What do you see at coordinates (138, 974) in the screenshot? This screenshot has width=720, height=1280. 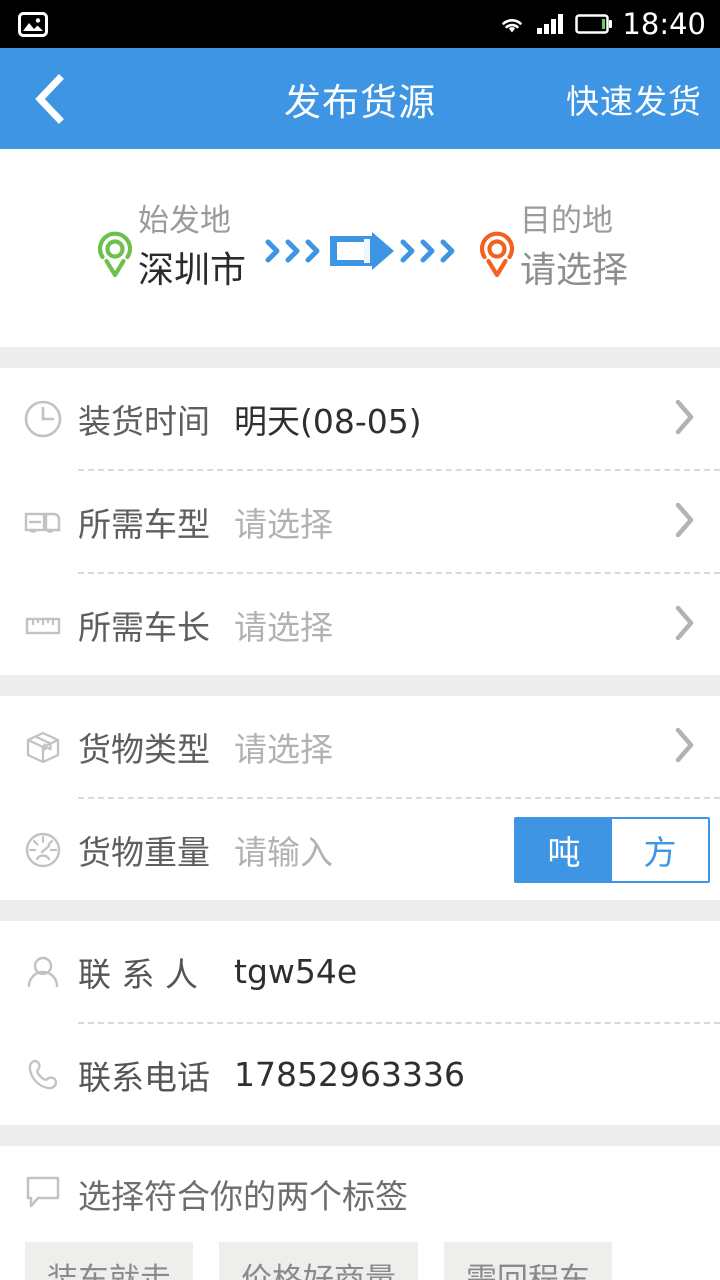 I see `row-label: 联 系 人` at bounding box center [138, 974].